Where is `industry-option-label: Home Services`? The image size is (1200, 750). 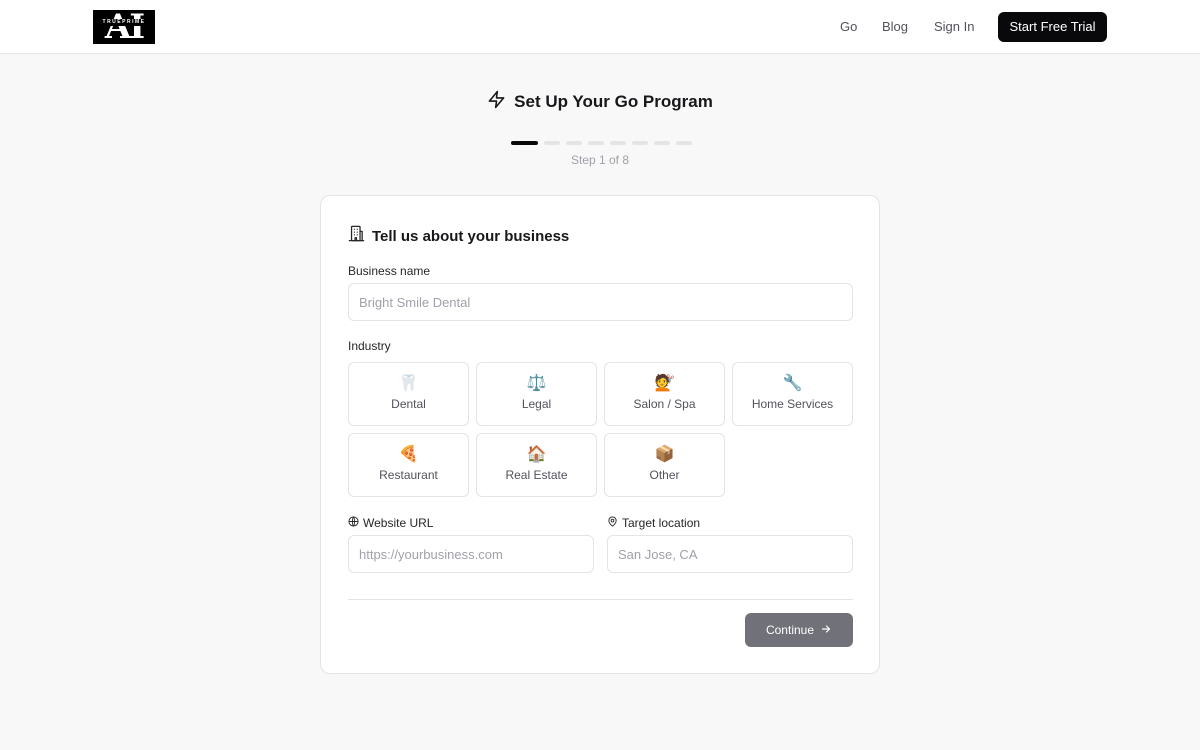 industry-option-label: Home Services is located at coordinates (792, 404).